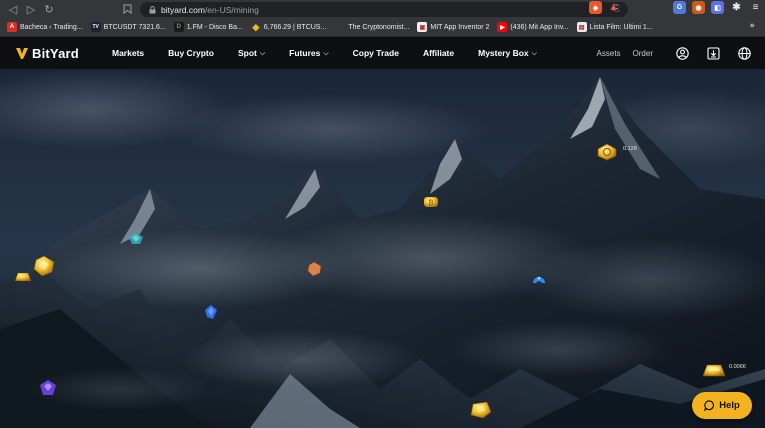  I want to click on bookmarks-overflow-icon: », so click(752, 26).